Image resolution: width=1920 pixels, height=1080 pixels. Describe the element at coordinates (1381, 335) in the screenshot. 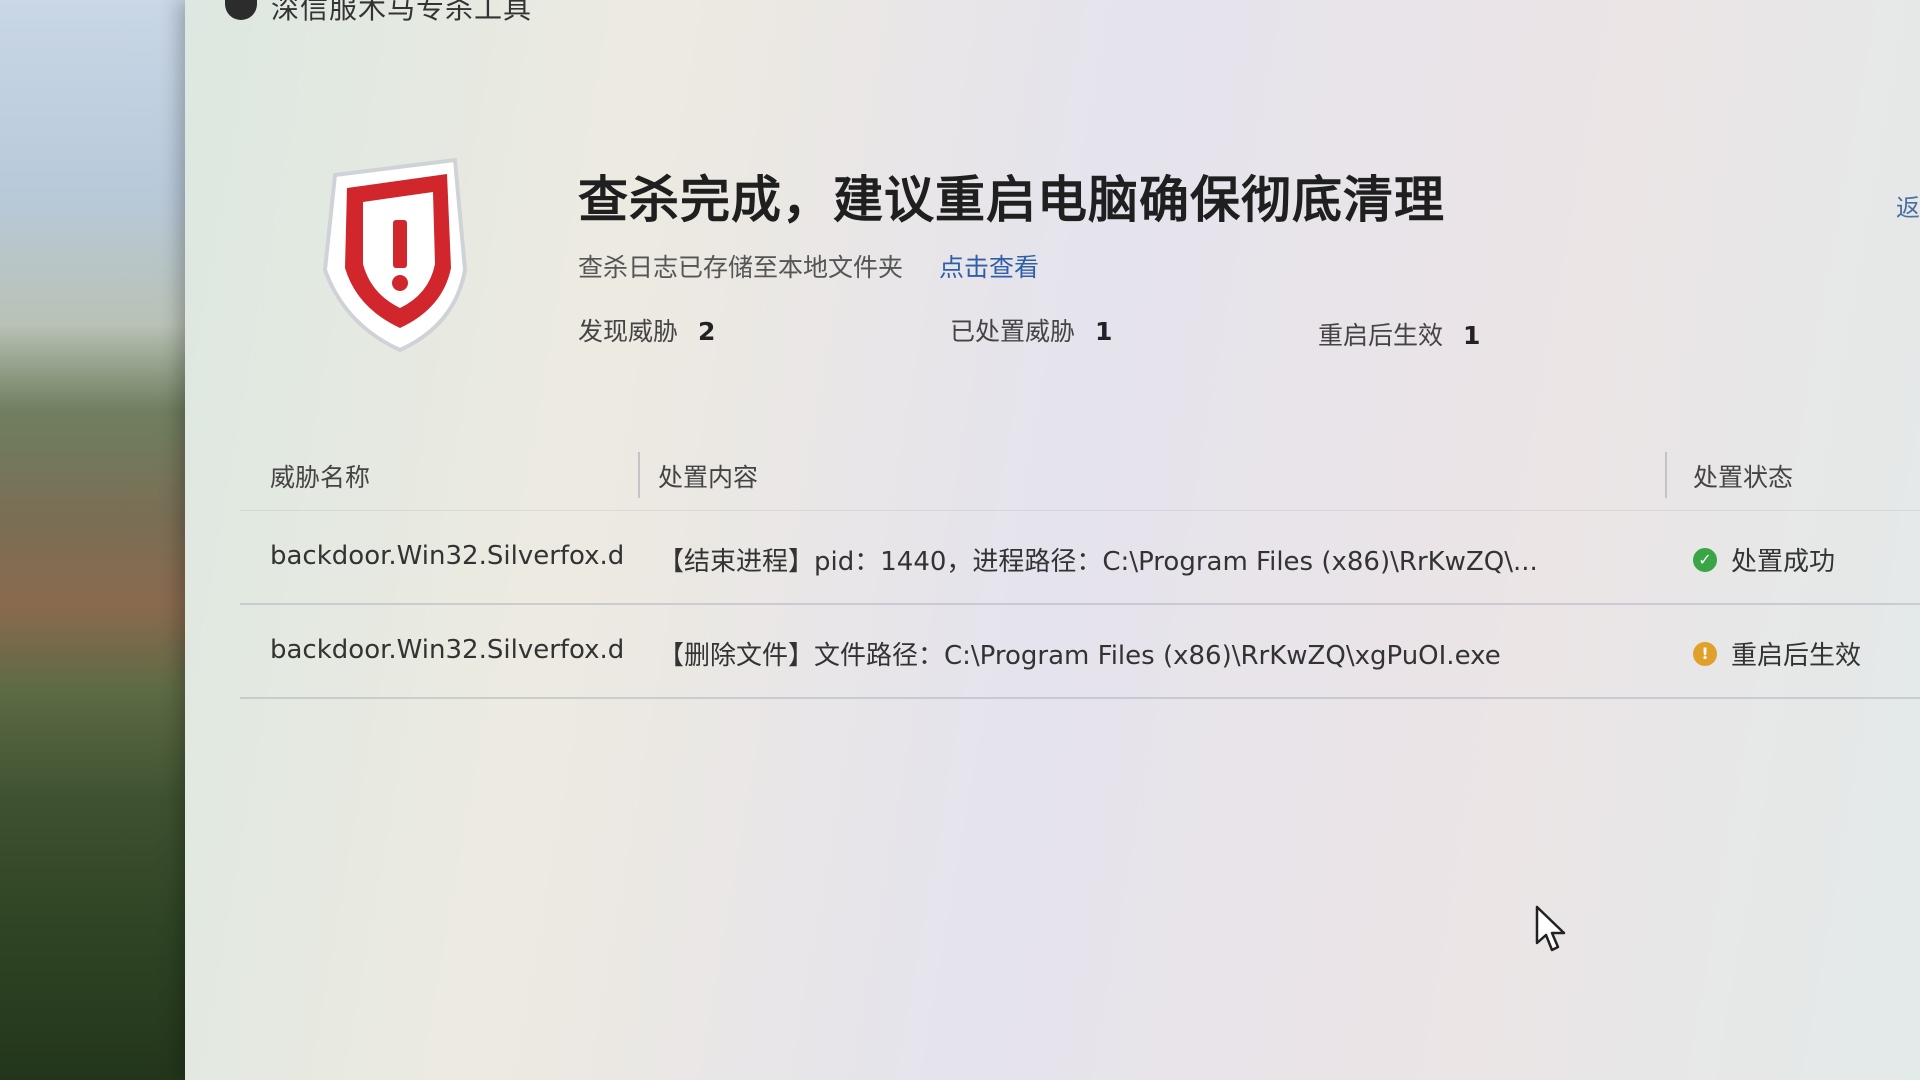

I see `stat-restart-label: 重启后生效` at that location.